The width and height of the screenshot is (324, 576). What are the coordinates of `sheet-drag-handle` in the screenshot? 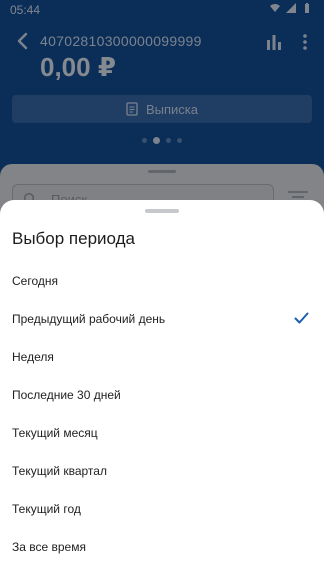 It's located at (162, 211).